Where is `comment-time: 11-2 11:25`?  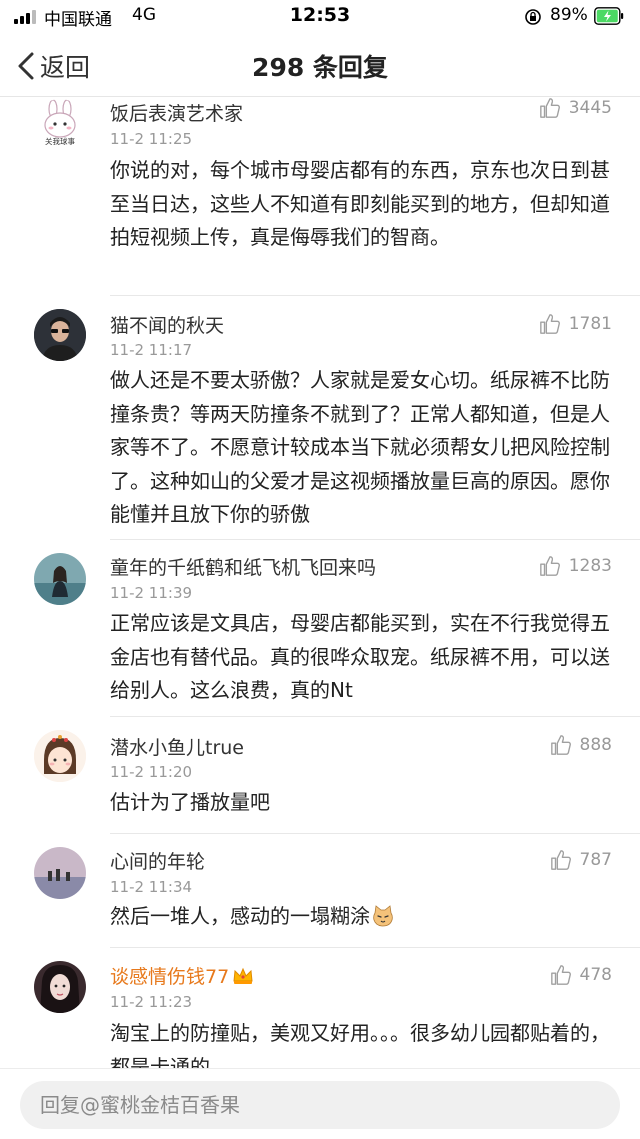
comment-time: 11-2 11:25 is located at coordinates (151, 139).